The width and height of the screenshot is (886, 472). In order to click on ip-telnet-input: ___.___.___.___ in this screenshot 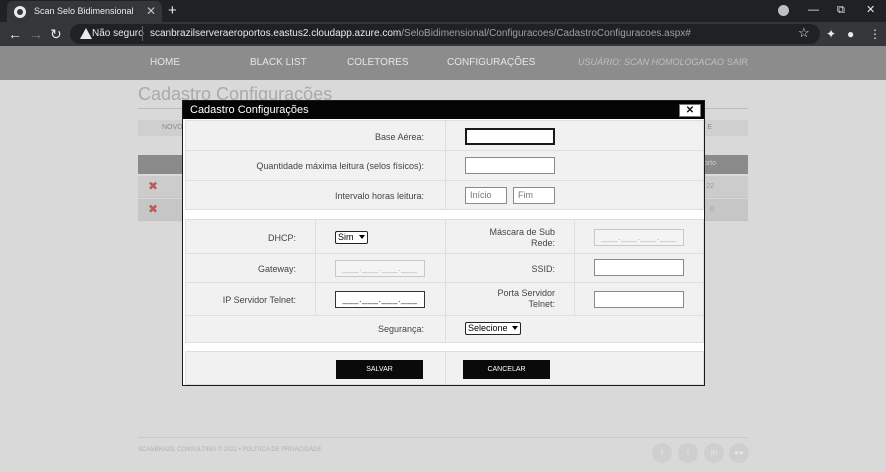, I will do `click(380, 299)`.